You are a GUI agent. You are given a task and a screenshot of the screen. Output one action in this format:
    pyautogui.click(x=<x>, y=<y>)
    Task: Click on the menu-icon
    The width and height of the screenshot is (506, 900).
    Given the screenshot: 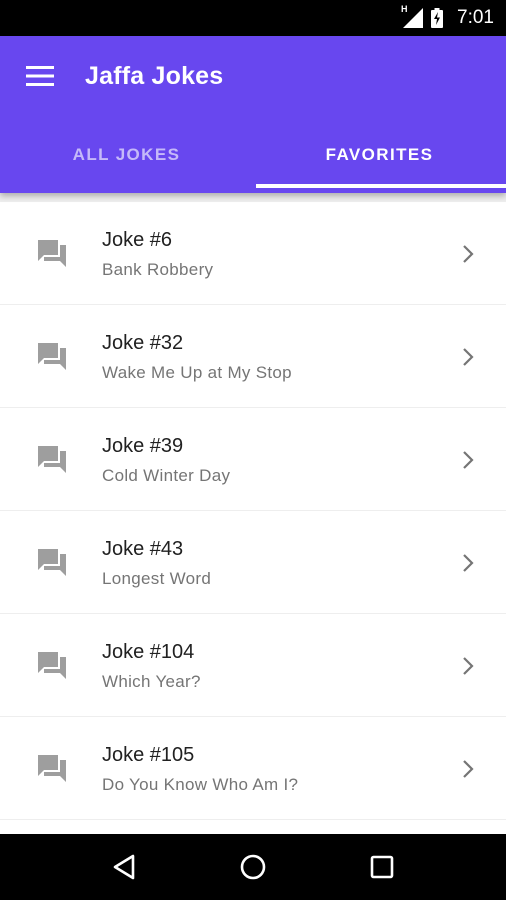 What is the action you would take?
    pyautogui.click(x=40, y=76)
    